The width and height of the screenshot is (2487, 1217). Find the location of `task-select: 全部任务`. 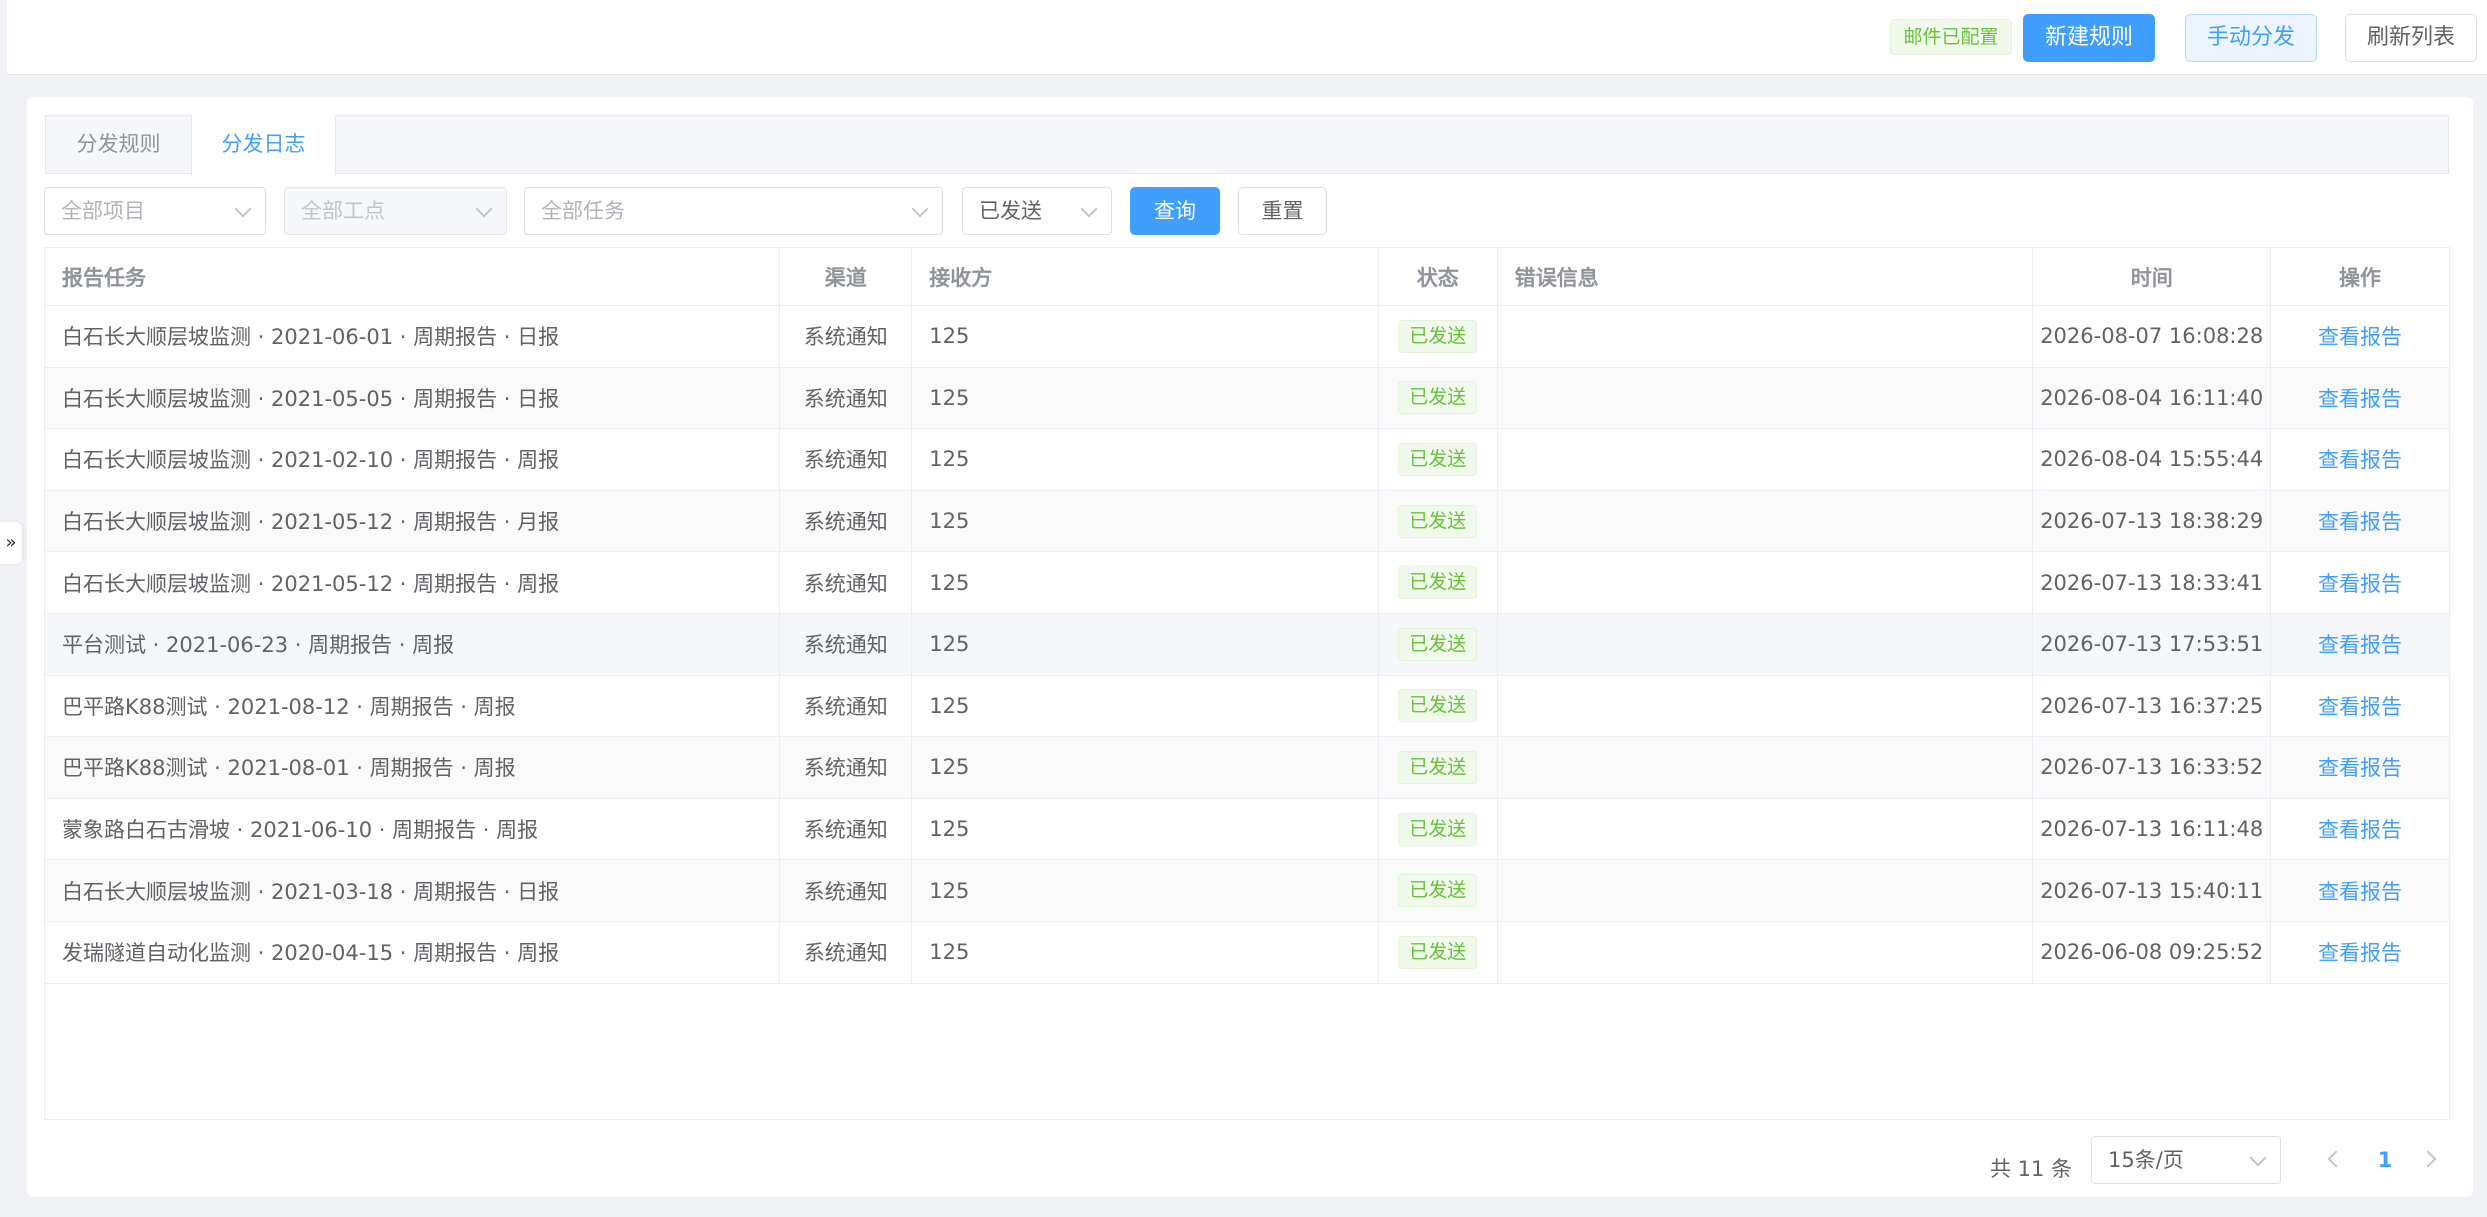

task-select: 全部任务 is located at coordinates (733, 211).